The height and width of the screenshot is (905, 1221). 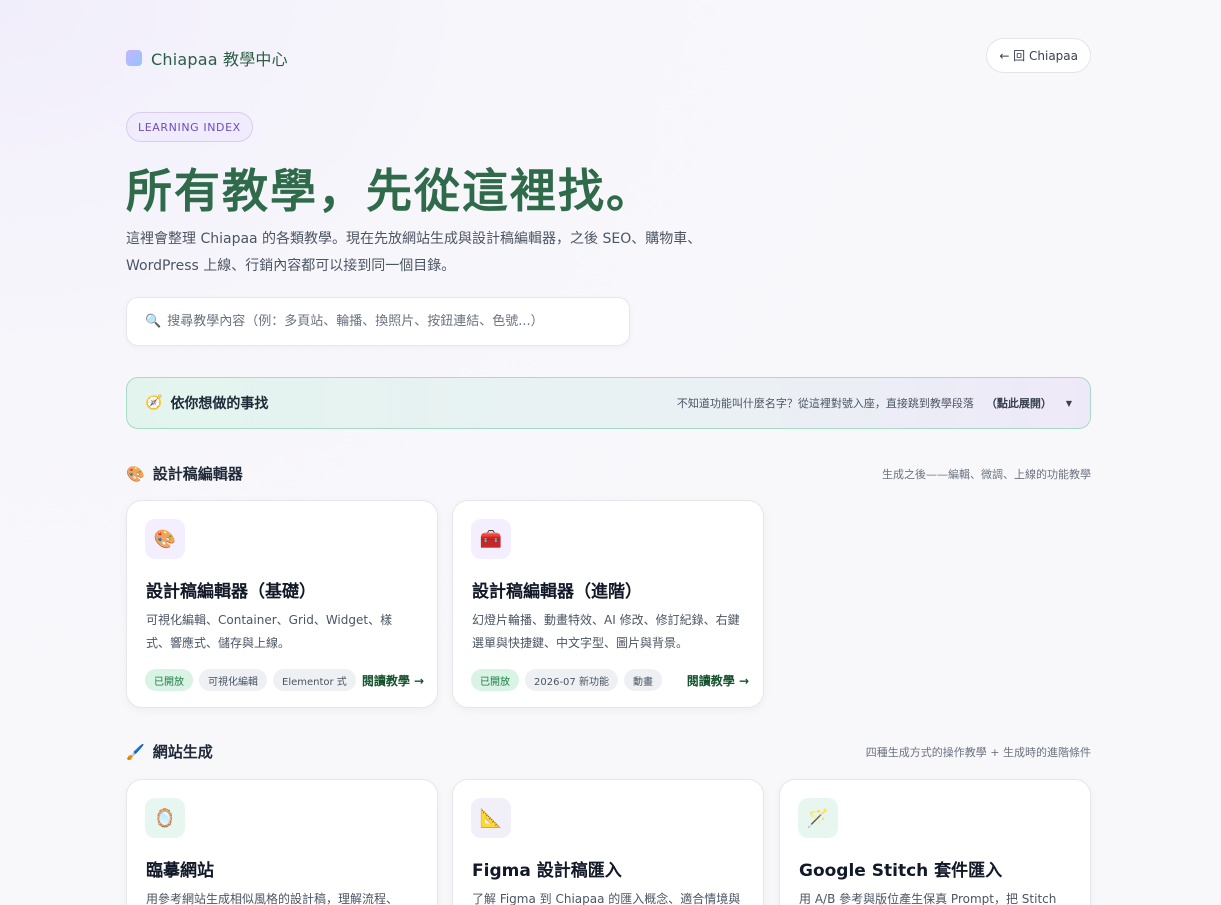 What do you see at coordinates (180, 871) in the screenshot?
I see `card-title: 臨摹網站` at bounding box center [180, 871].